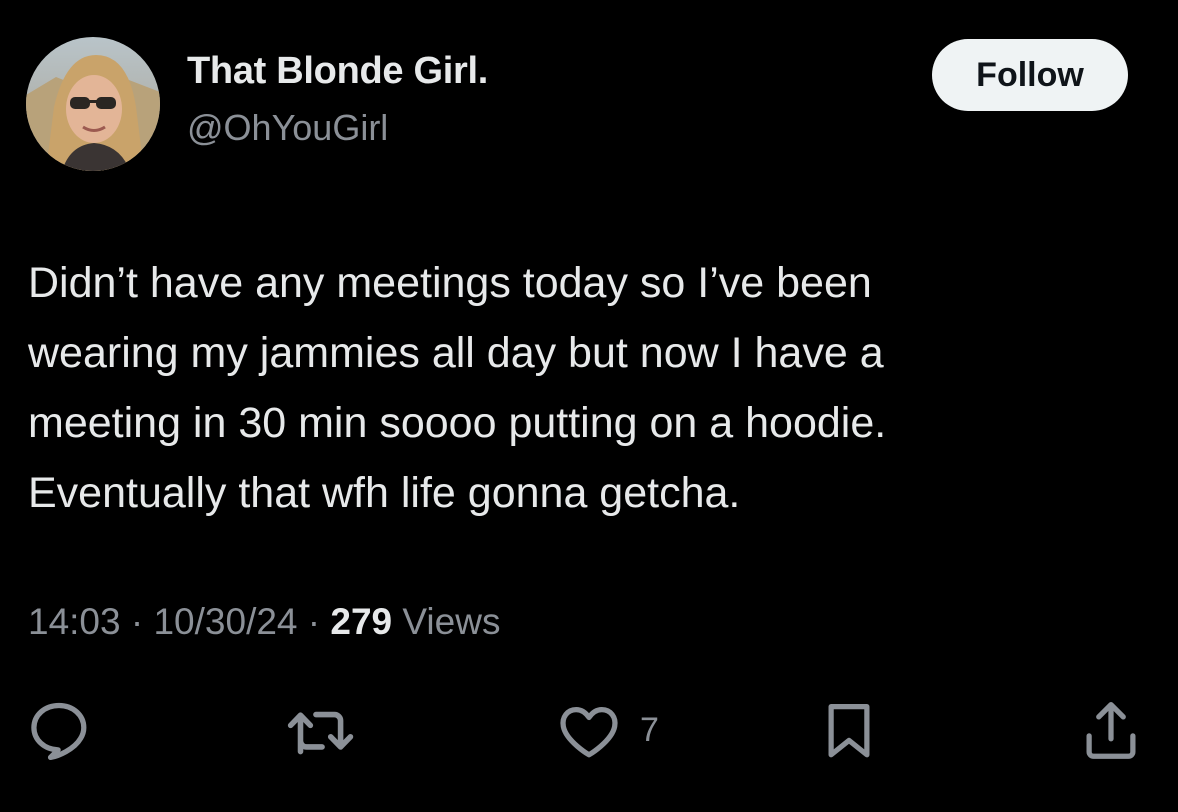 The width and height of the screenshot is (1178, 812). I want to click on avatar, so click(93, 104).